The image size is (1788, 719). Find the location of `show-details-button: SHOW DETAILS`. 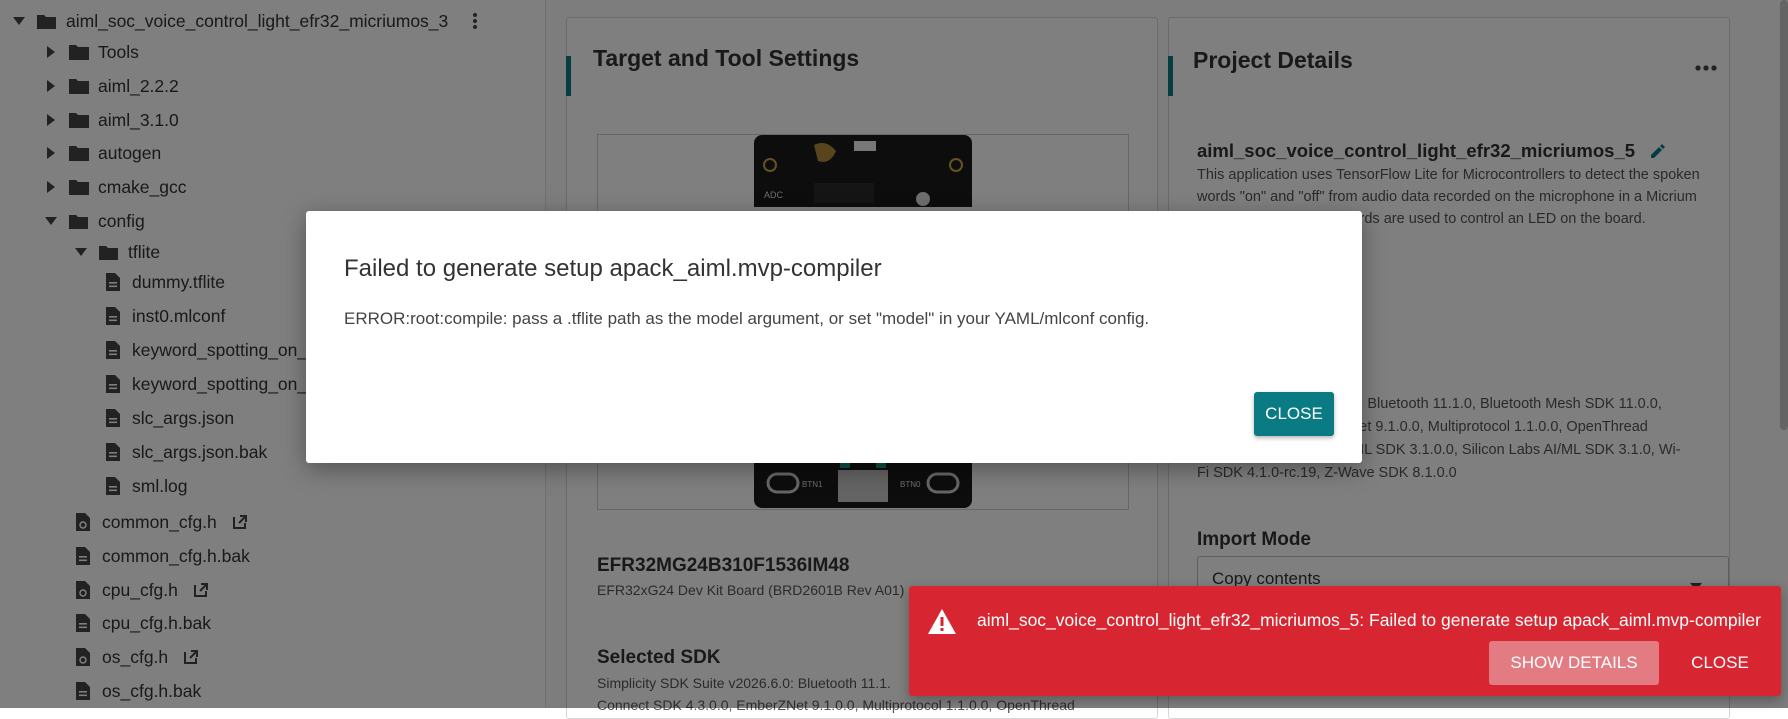

show-details-button: SHOW DETAILS is located at coordinates (1574, 663).